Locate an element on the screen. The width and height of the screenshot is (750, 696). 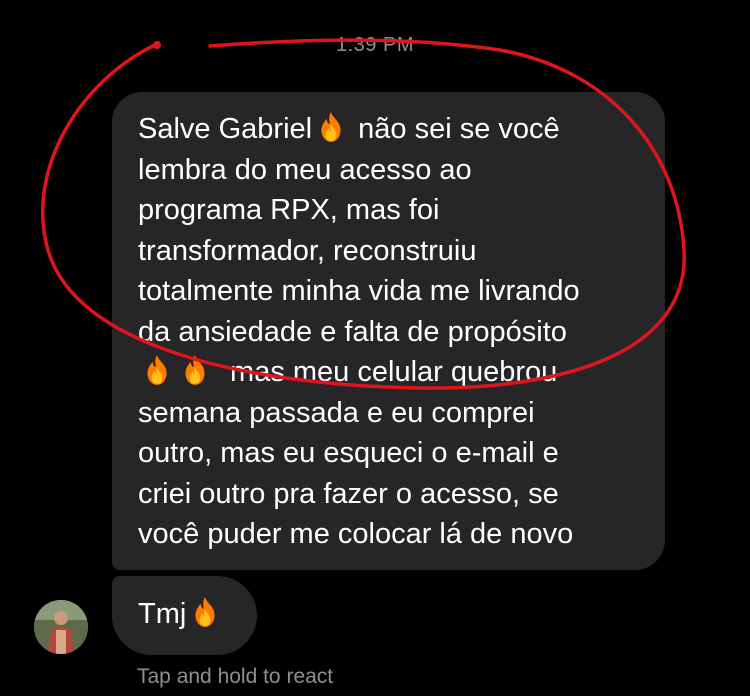
user-avatar is located at coordinates (61, 627).